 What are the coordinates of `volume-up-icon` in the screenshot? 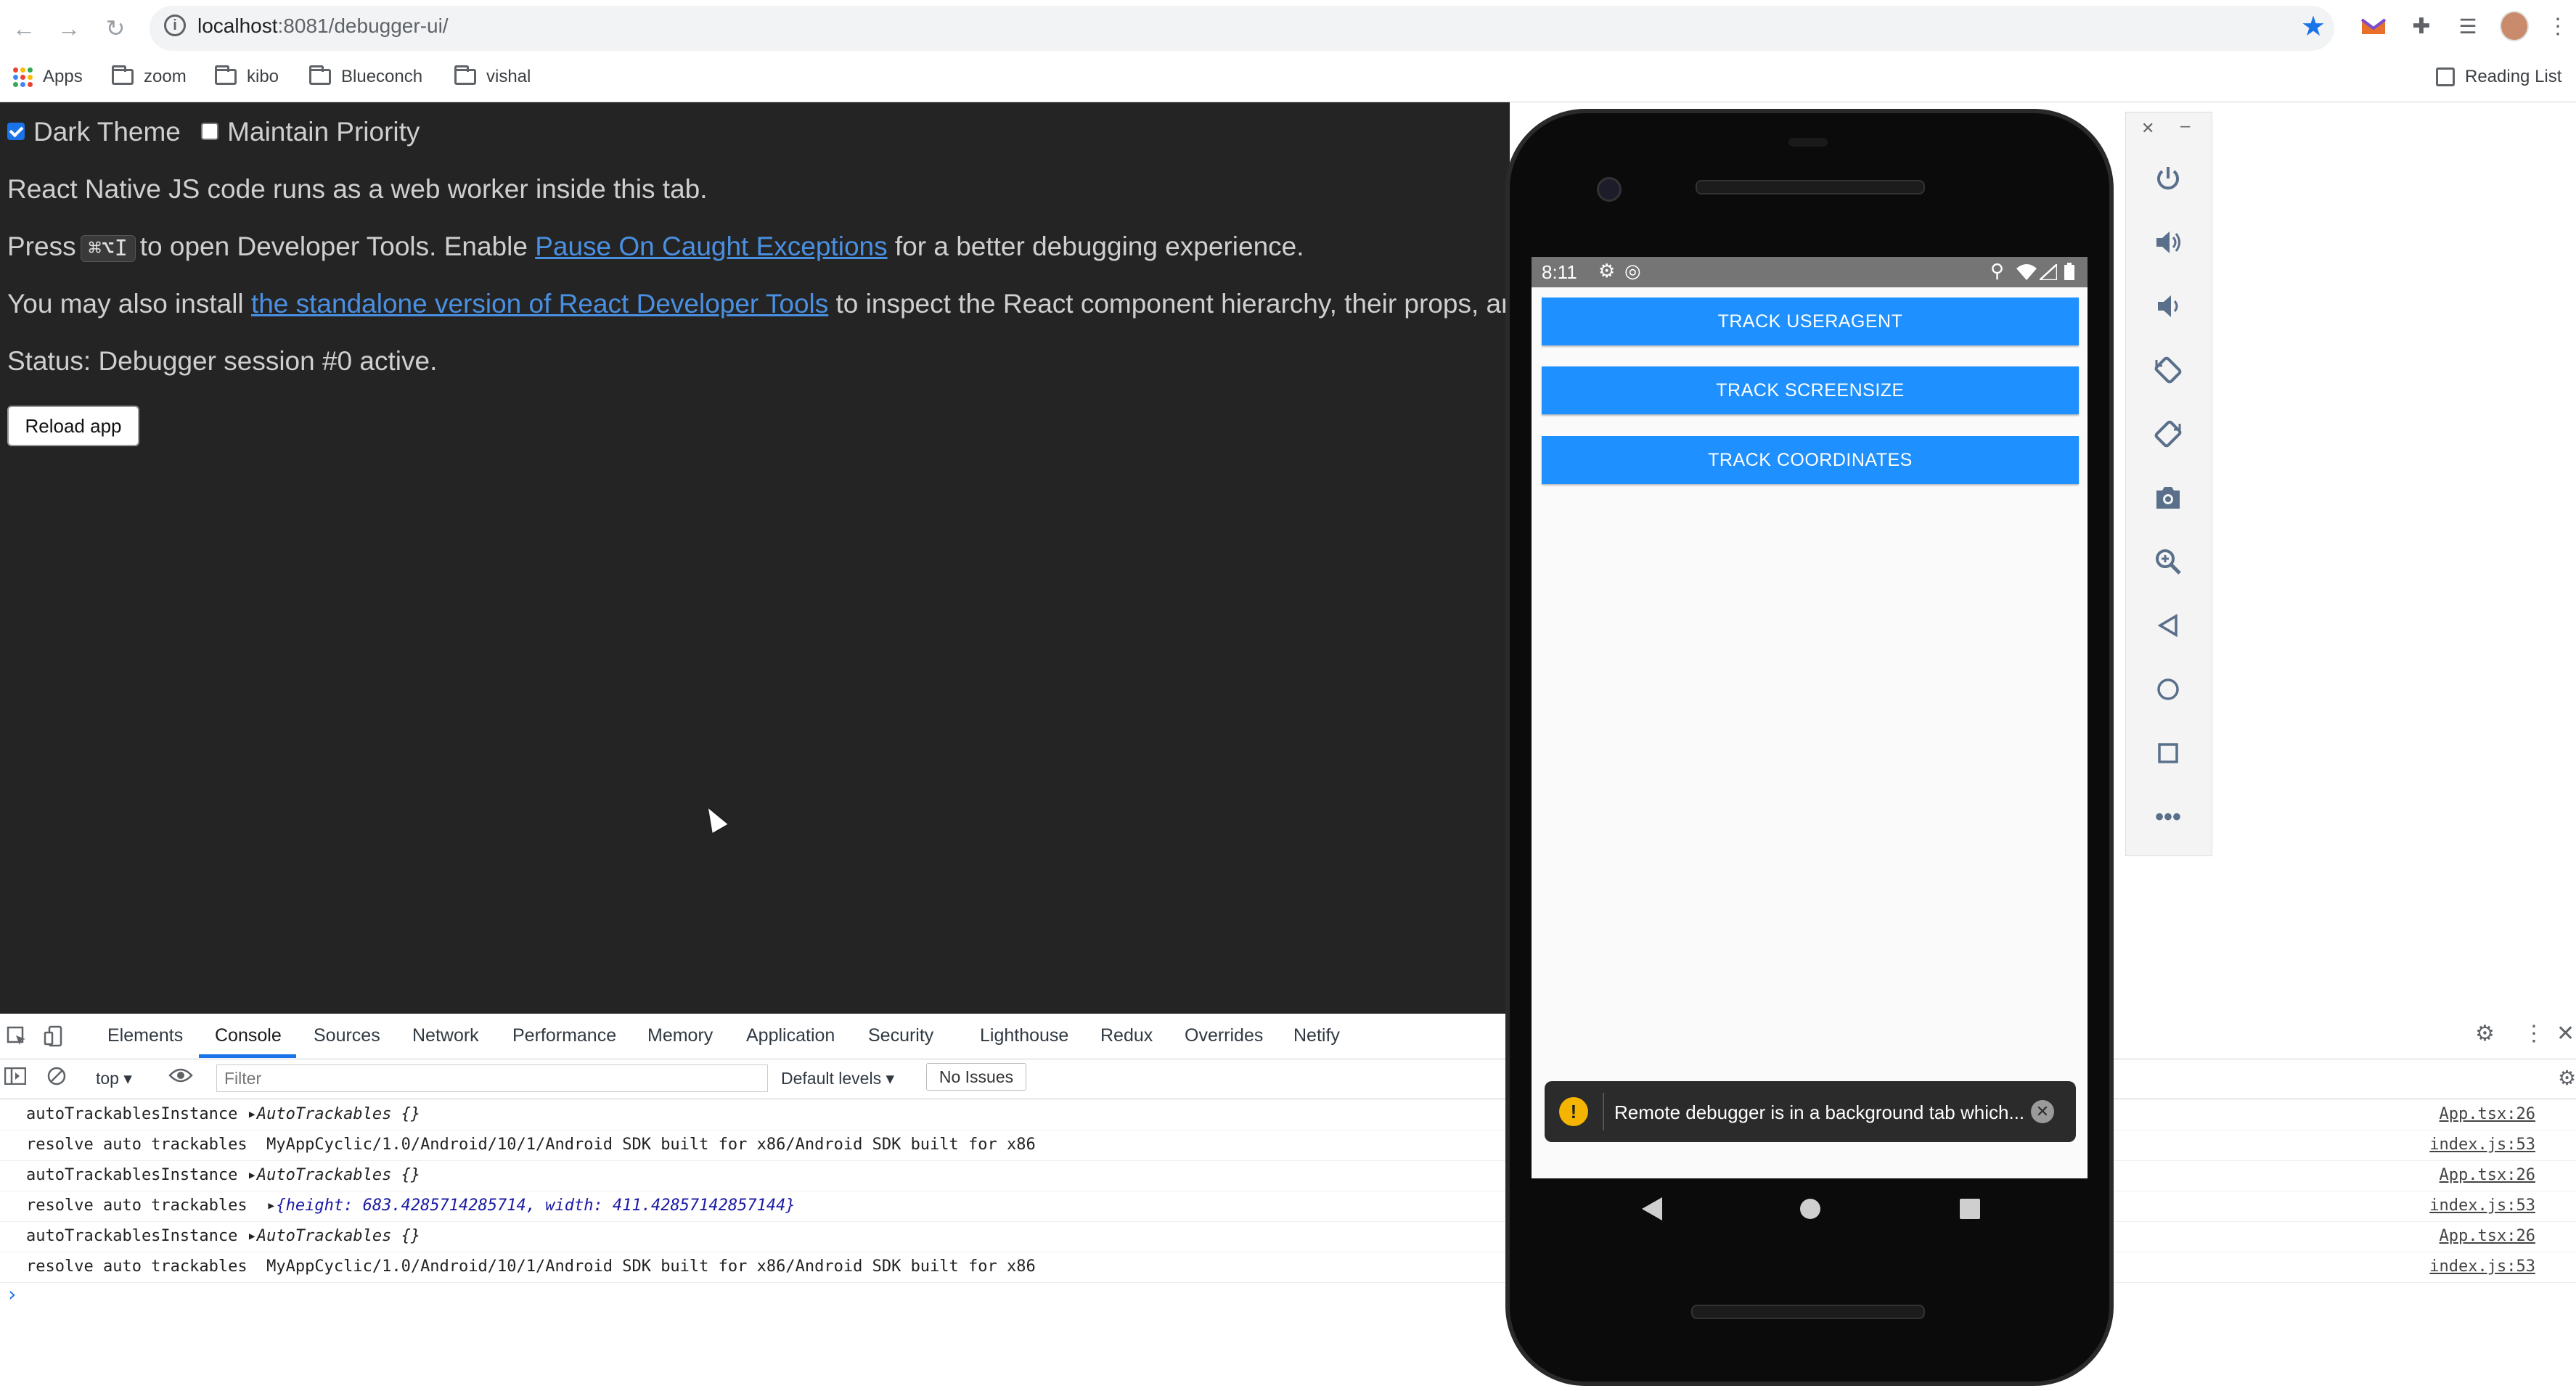 It's located at (2168, 242).